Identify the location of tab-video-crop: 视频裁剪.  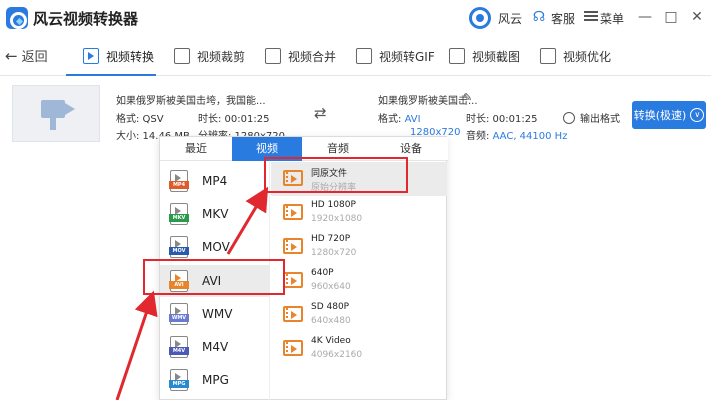
(209, 56).